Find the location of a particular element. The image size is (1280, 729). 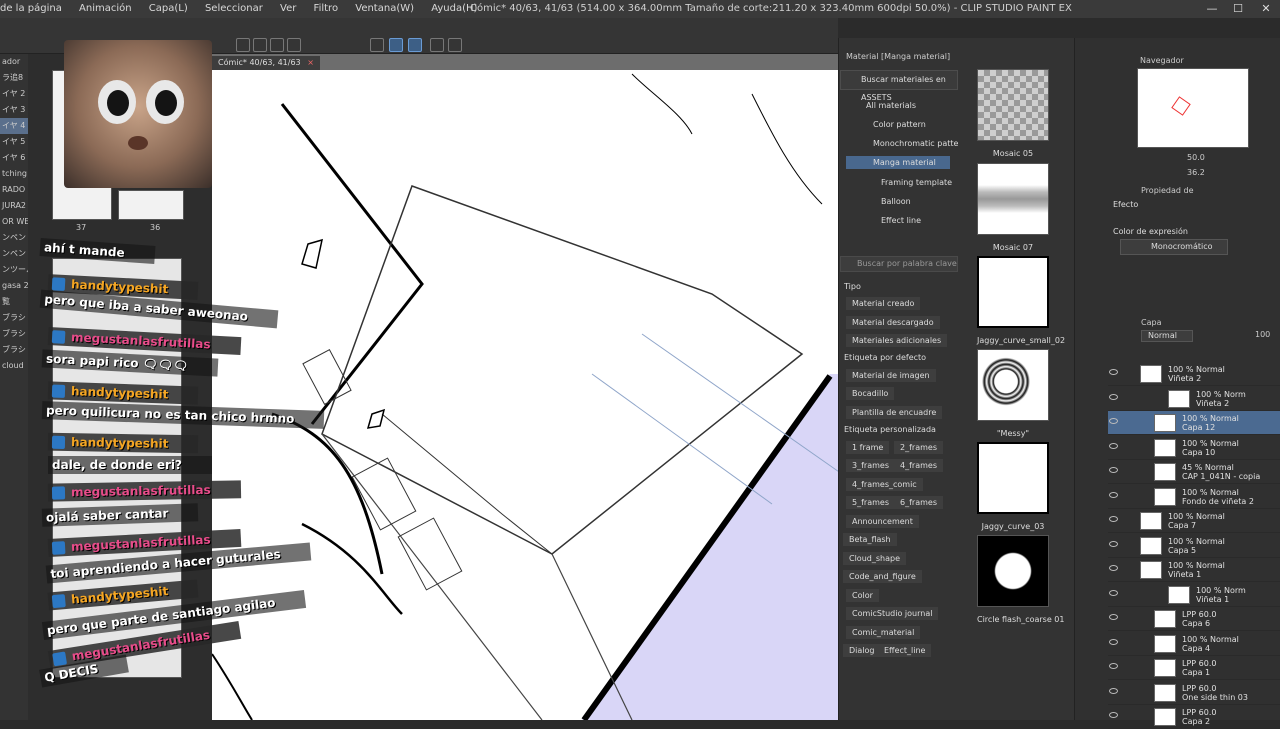

layer-row: 100 % Normal Capa 7 is located at coordinates (1194, 521).